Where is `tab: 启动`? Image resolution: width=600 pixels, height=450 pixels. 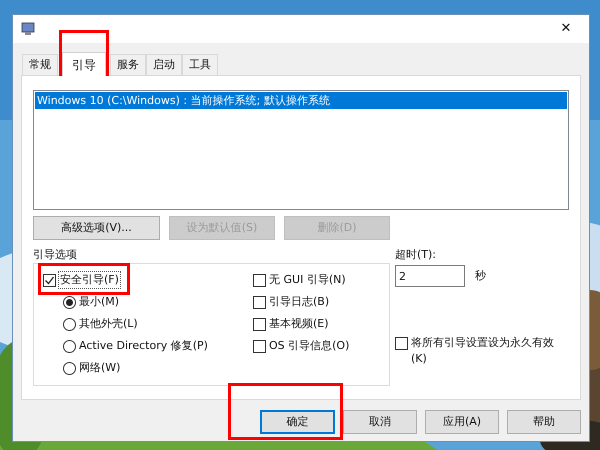 tab: 启动 is located at coordinates (164, 64).